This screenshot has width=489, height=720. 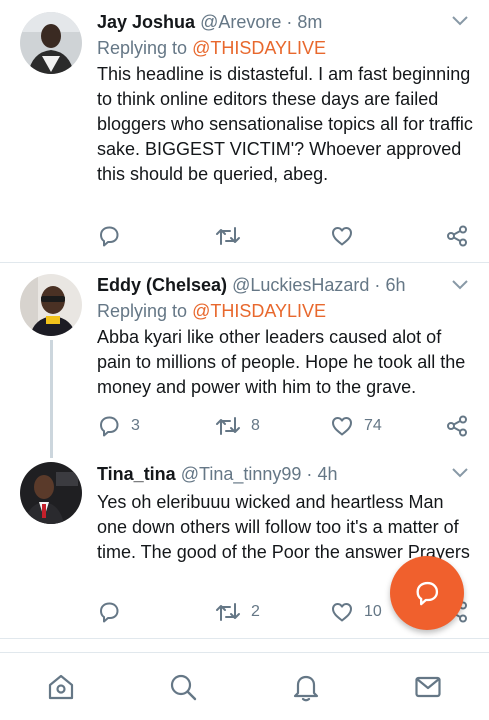 I want to click on author-handle: @Tina_tinny99, so click(x=241, y=474).